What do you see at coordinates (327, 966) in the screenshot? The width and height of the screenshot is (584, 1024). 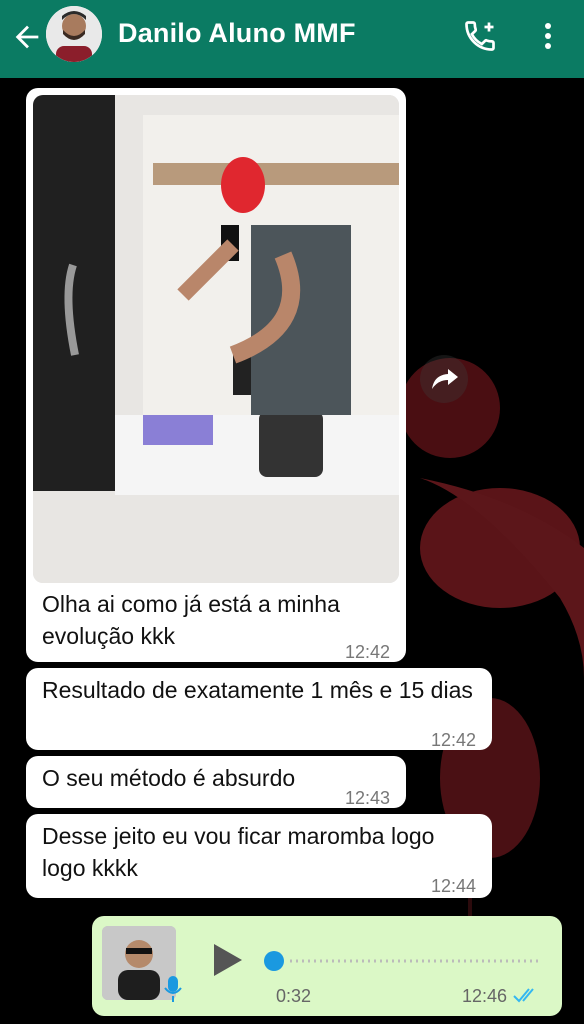 I see `voice-message: 0:32 12:46` at bounding box center [327, 966].